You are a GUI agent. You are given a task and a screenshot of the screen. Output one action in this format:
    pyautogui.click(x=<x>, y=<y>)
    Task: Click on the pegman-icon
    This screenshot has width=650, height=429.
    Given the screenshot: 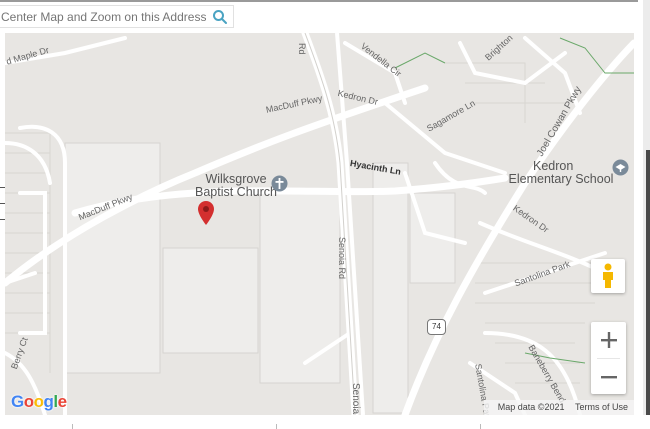 What is the action you would take?
    pyautogui.click(x=608, y=278)
    